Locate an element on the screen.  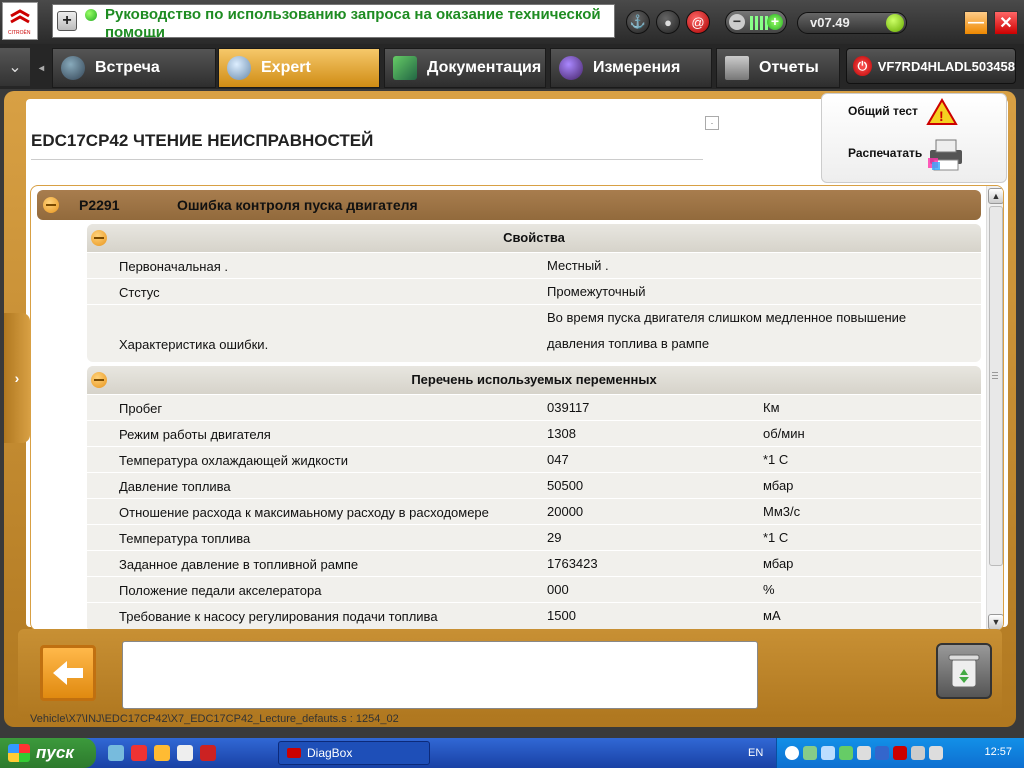
taskbar-item-diagbox: DiagBox is located at coordinates (354, 753).